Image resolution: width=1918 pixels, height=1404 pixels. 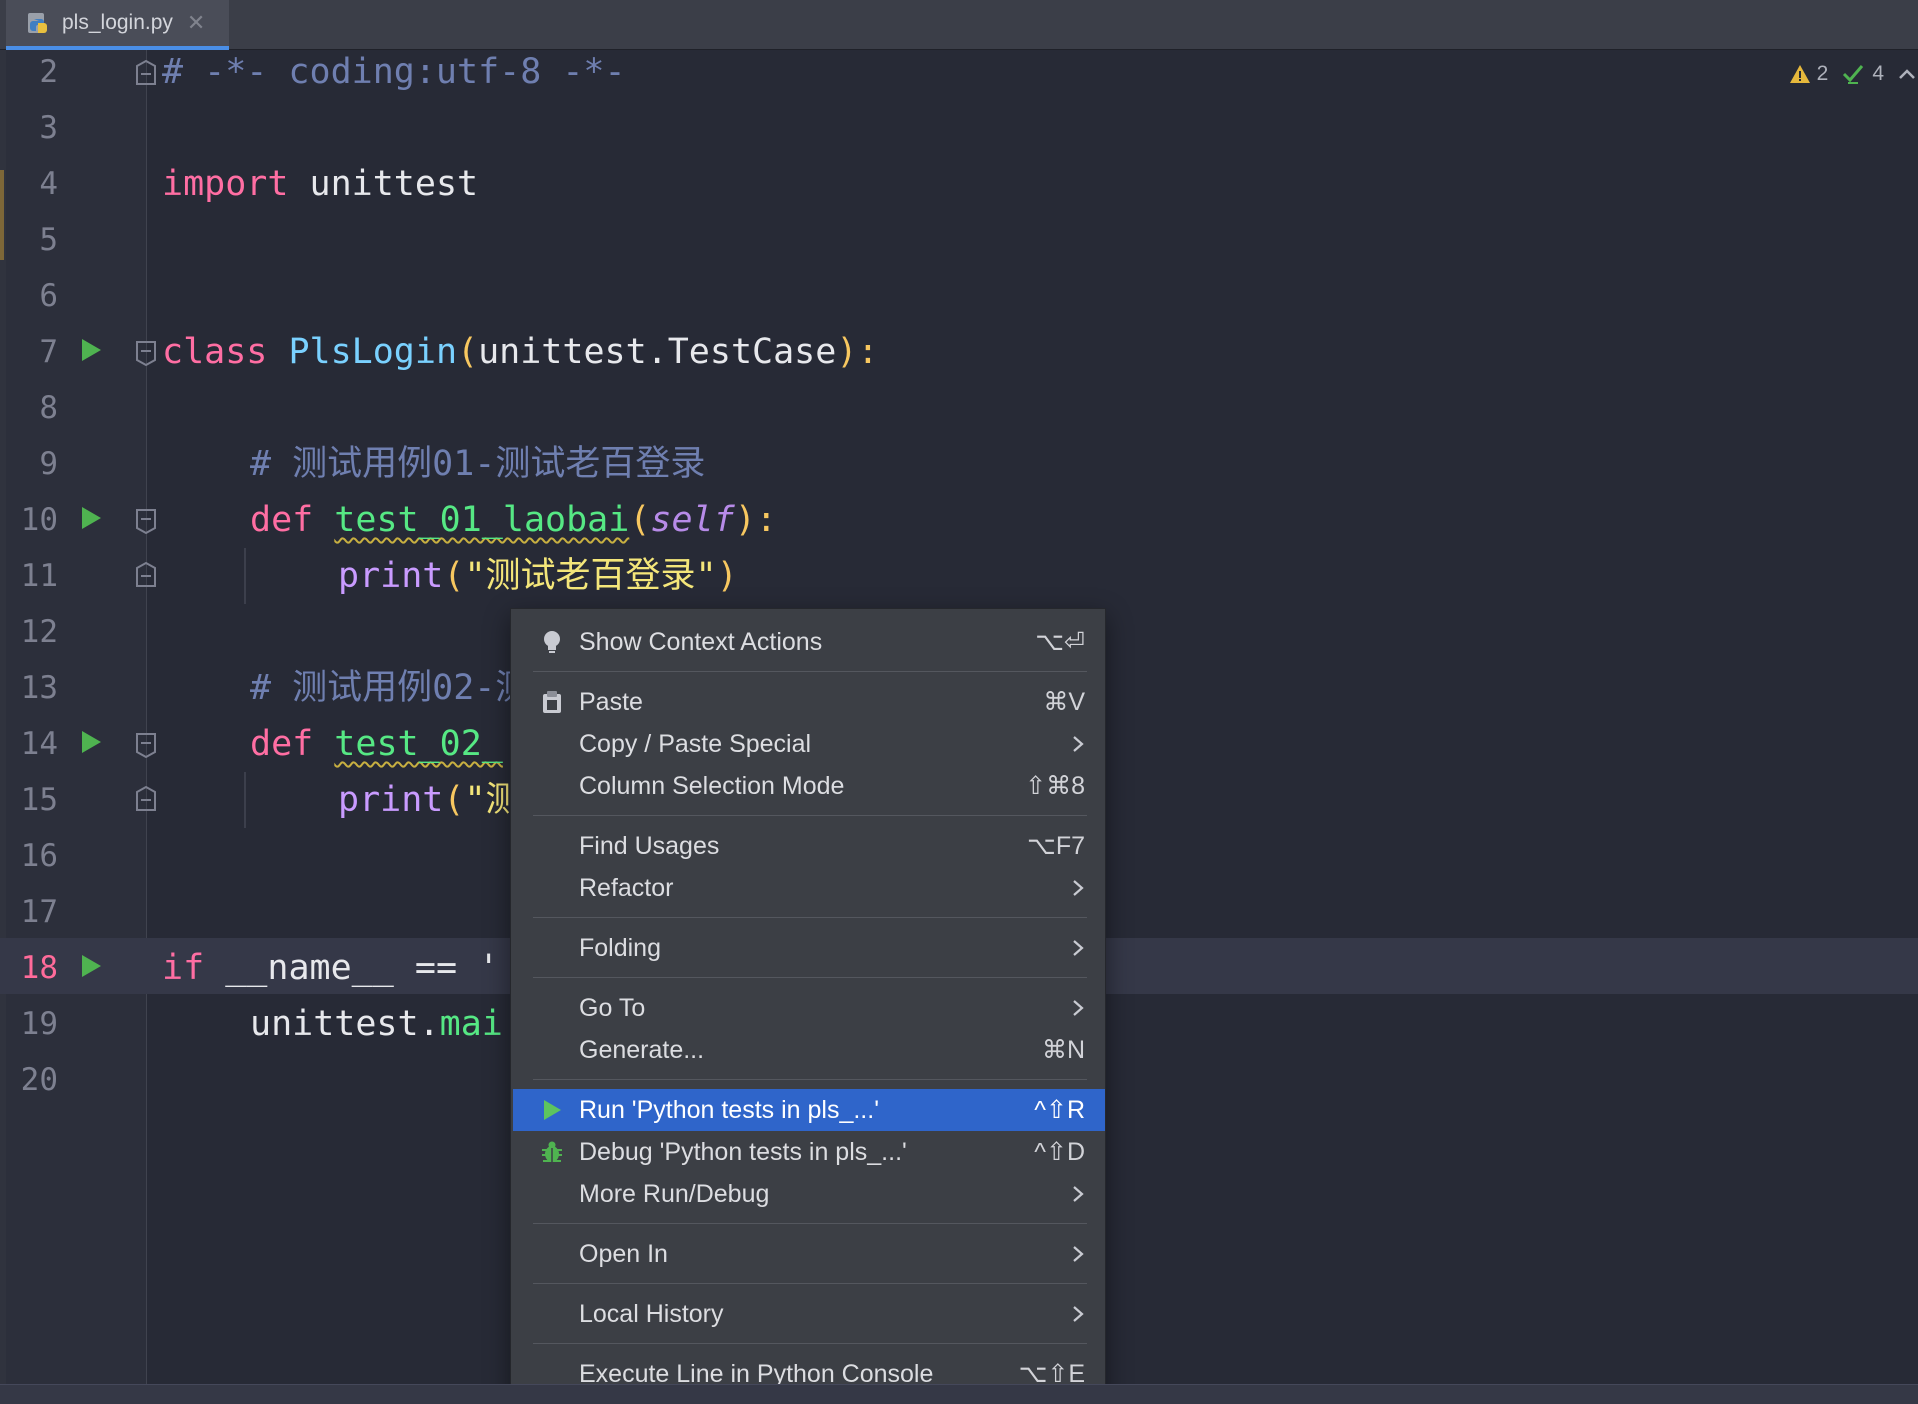 What do you see at coordinates (809, 1314) in the screenshot?
I see `menu-item-local-history: Local History` at bounding box center [809, 1314].